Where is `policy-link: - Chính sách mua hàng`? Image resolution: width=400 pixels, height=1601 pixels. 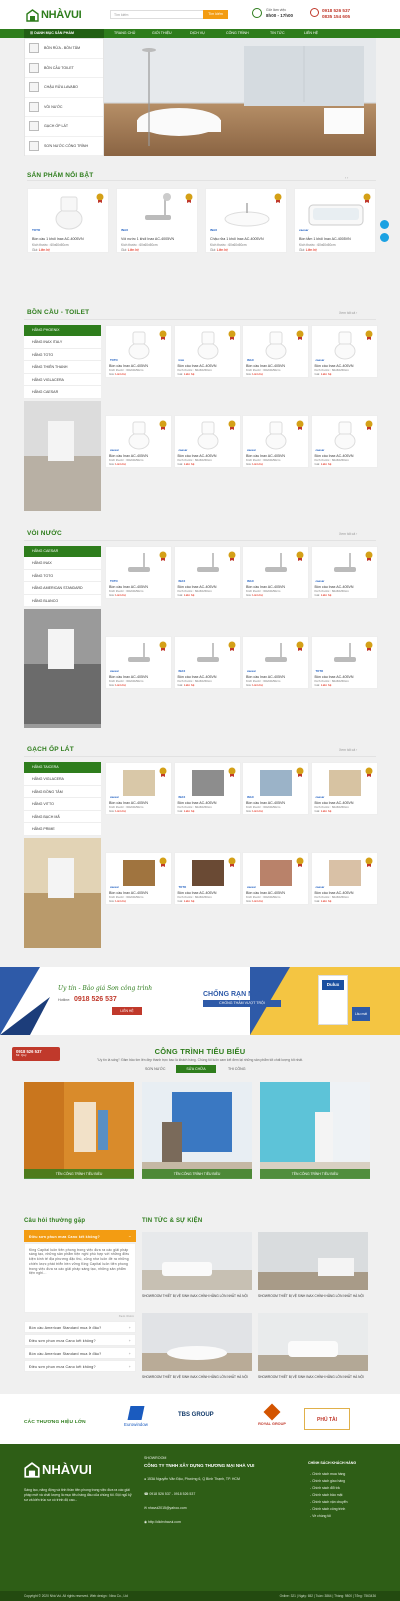
policy-link: - Chính sách mua hàng is located at coordinates (329, 1474).